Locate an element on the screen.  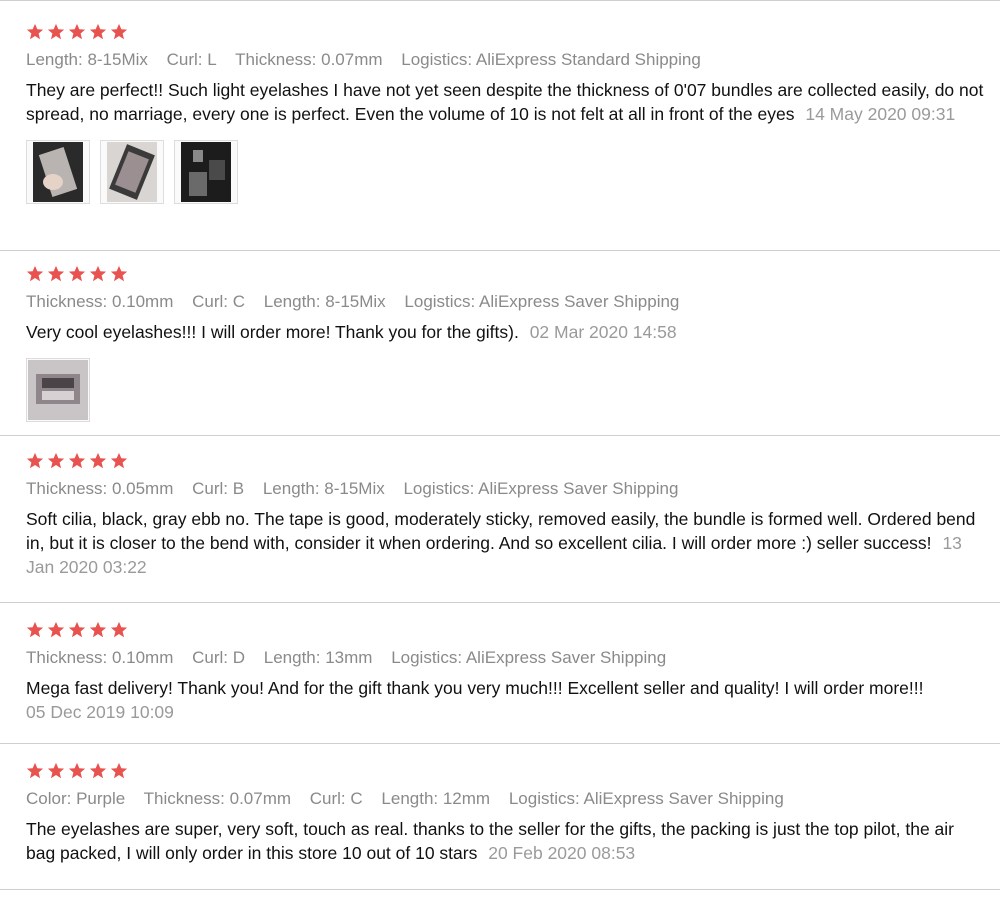
attr-length: Length: 13mm is located at coordinates (318, 657).